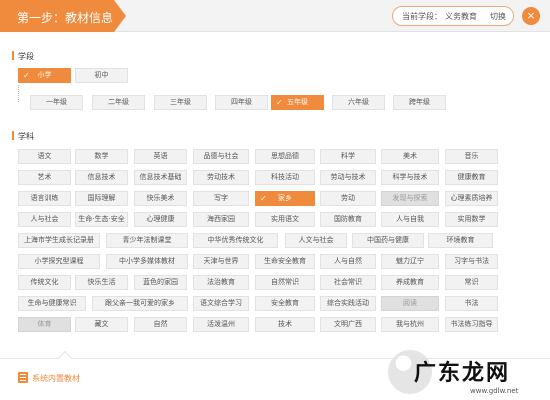 This screenshot has width=550, height=400. What do you see at coordinates (44, 75) in the screenshot?
I see `stage-option: 小学` at bounding box center [44, 75].